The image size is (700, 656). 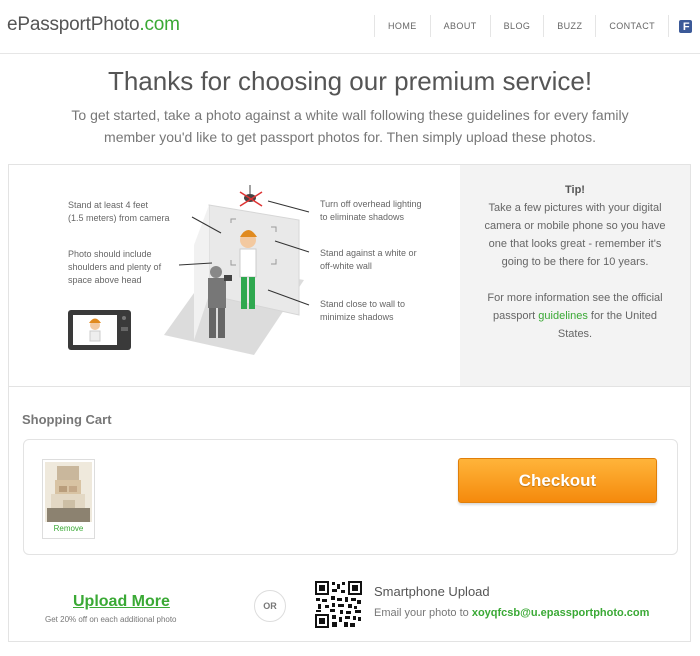 What do you see at coordinates (362, 217) in the screenshot?
I see `guideline-line: to eliminate shadows` at bounding box center [362, 217].